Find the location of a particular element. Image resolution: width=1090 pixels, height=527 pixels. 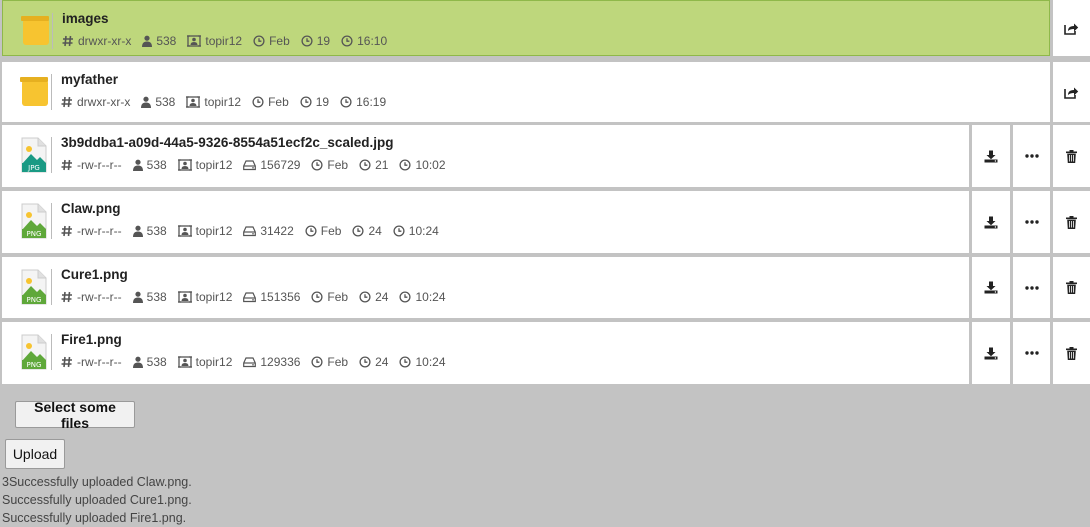

file-name: Claw.png is located at coordinates (91, 208).